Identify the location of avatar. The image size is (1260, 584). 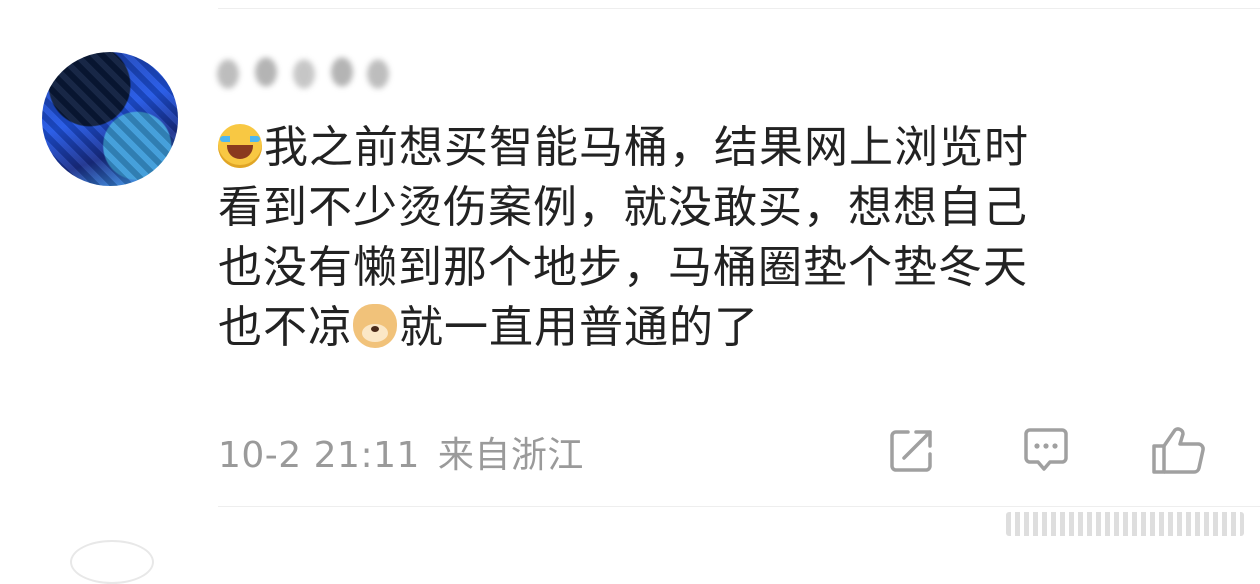
(110, 119).